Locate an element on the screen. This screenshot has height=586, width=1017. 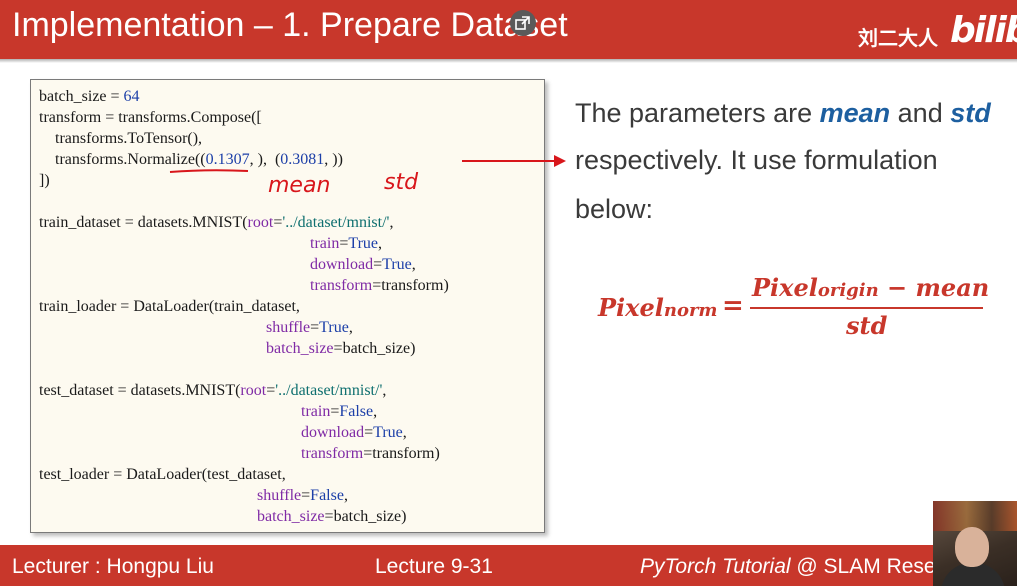
bilibili-logo: bilibili is located at coordinates (983, 30).